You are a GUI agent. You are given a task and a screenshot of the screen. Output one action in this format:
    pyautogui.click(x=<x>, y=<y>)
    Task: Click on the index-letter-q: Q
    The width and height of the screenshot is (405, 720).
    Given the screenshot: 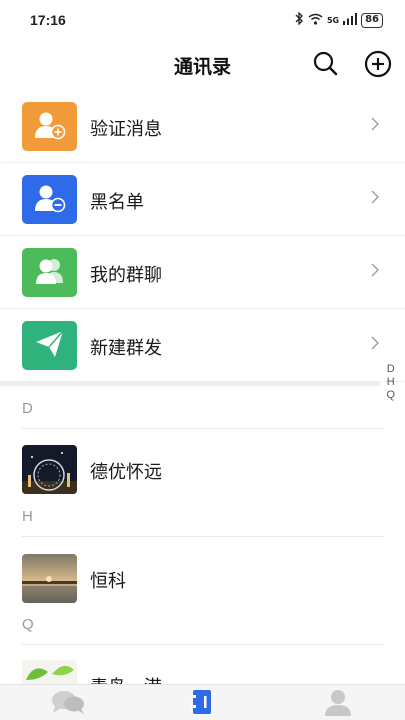 What is the action you would take?
    pyautogui.click(x=390, y=395)
    